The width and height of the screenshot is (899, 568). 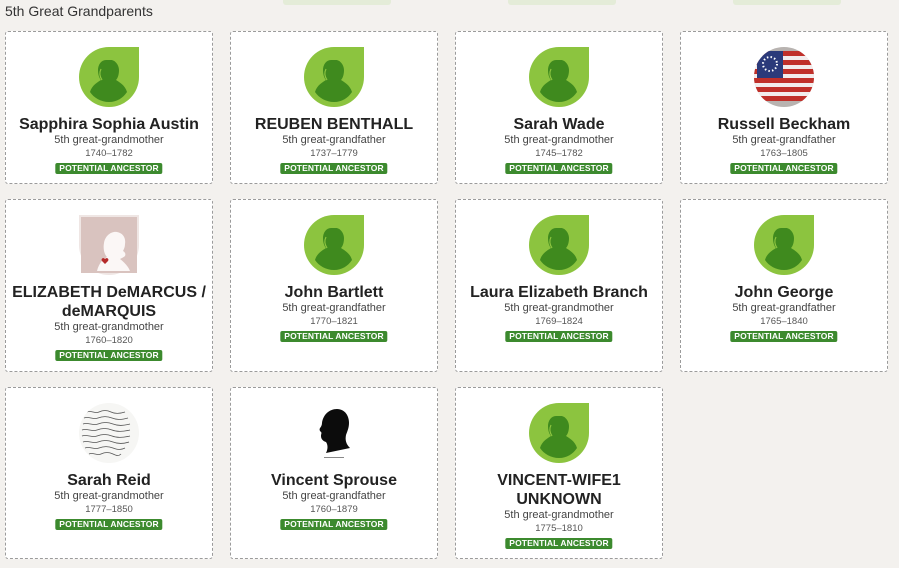 What do you see at coordinates (784, 124) in the screenshot?
I see `ancestor-name: Russell Beckham` at bounding box center [784, 124].